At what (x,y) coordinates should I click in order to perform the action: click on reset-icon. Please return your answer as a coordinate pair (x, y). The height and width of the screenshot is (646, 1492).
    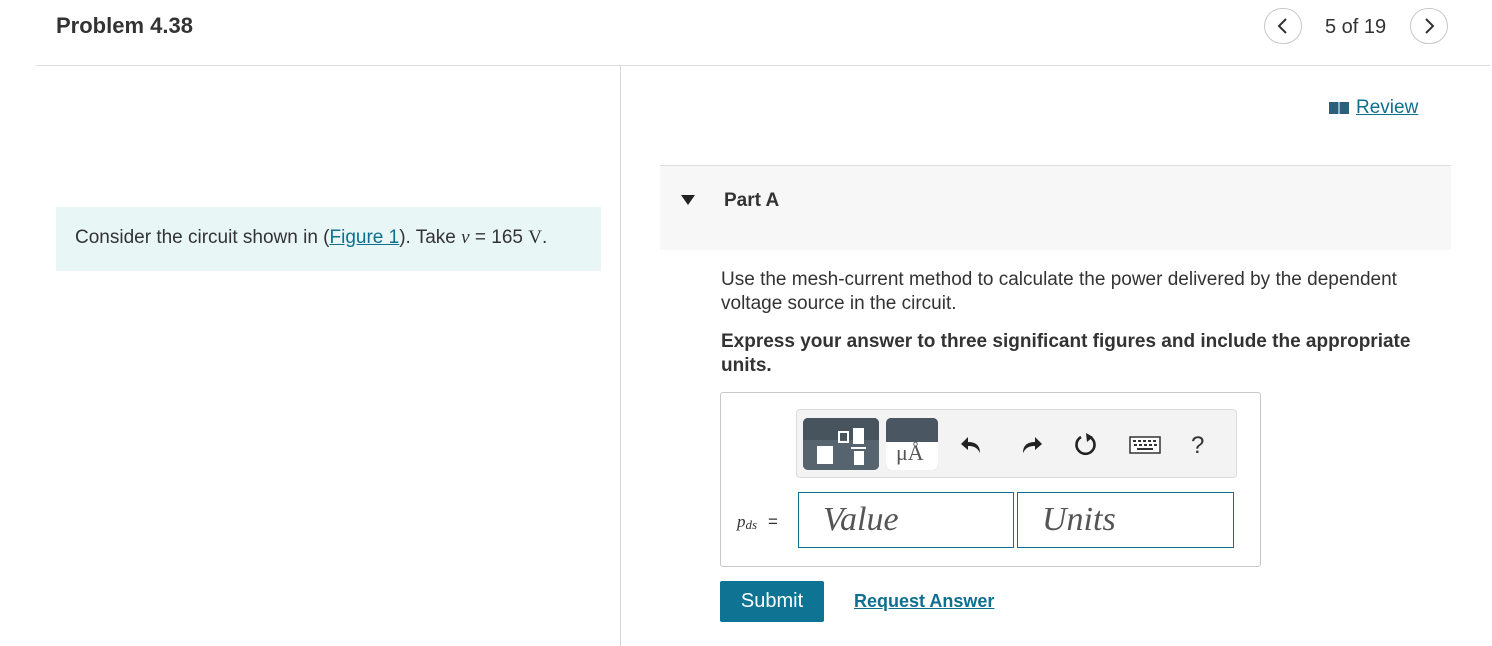
    Looking at the image, I should click on (1085, 444).